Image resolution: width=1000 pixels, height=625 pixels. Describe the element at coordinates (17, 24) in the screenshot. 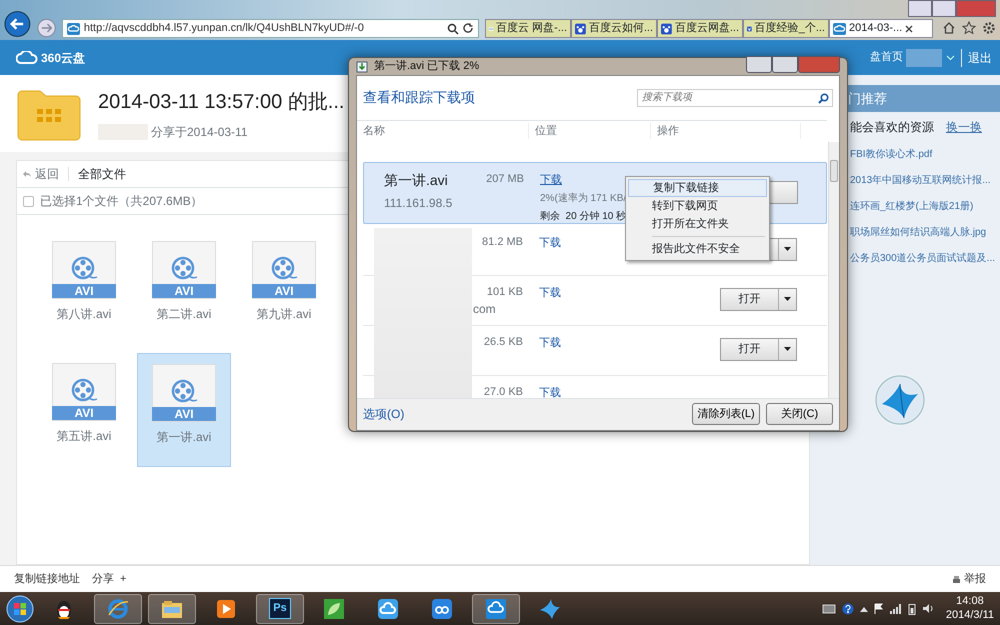

I see `back-button` at that location.